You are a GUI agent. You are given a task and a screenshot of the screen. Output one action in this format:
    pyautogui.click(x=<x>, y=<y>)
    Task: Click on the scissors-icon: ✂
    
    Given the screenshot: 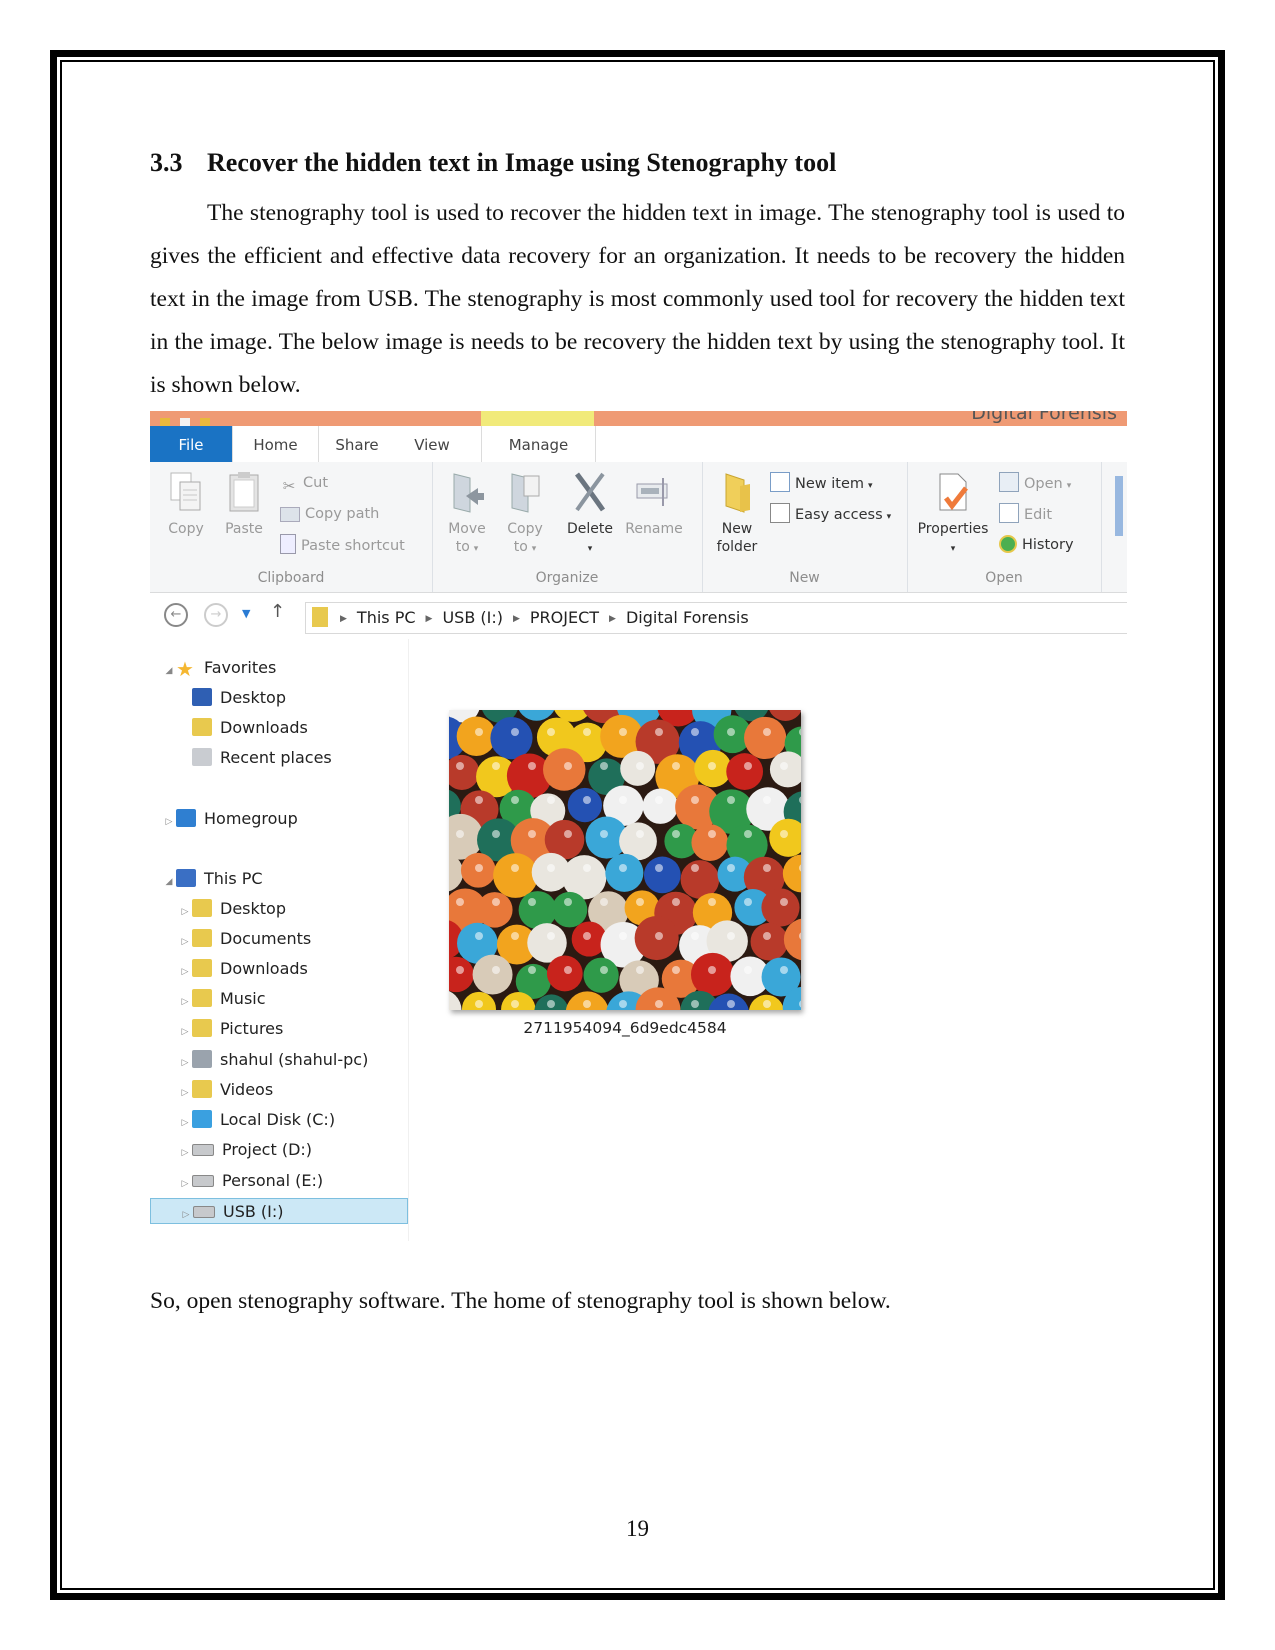 What is the action you would take?
    pyautogui.click(x=289, y=486)
    